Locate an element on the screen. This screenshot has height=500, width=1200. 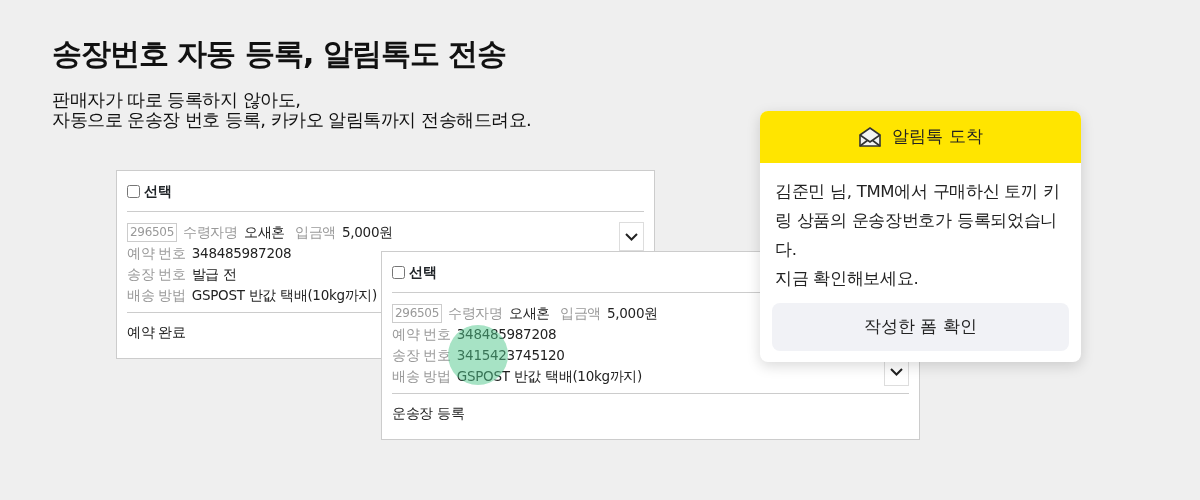
order-status: 예약 완료 is located at coordinates (156, 332).